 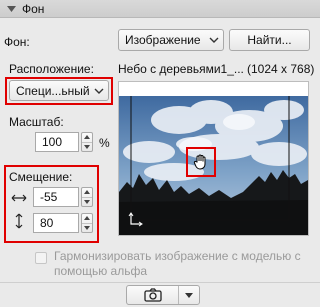 I want to click on section-header: Фон, so click(x=160, y=9).